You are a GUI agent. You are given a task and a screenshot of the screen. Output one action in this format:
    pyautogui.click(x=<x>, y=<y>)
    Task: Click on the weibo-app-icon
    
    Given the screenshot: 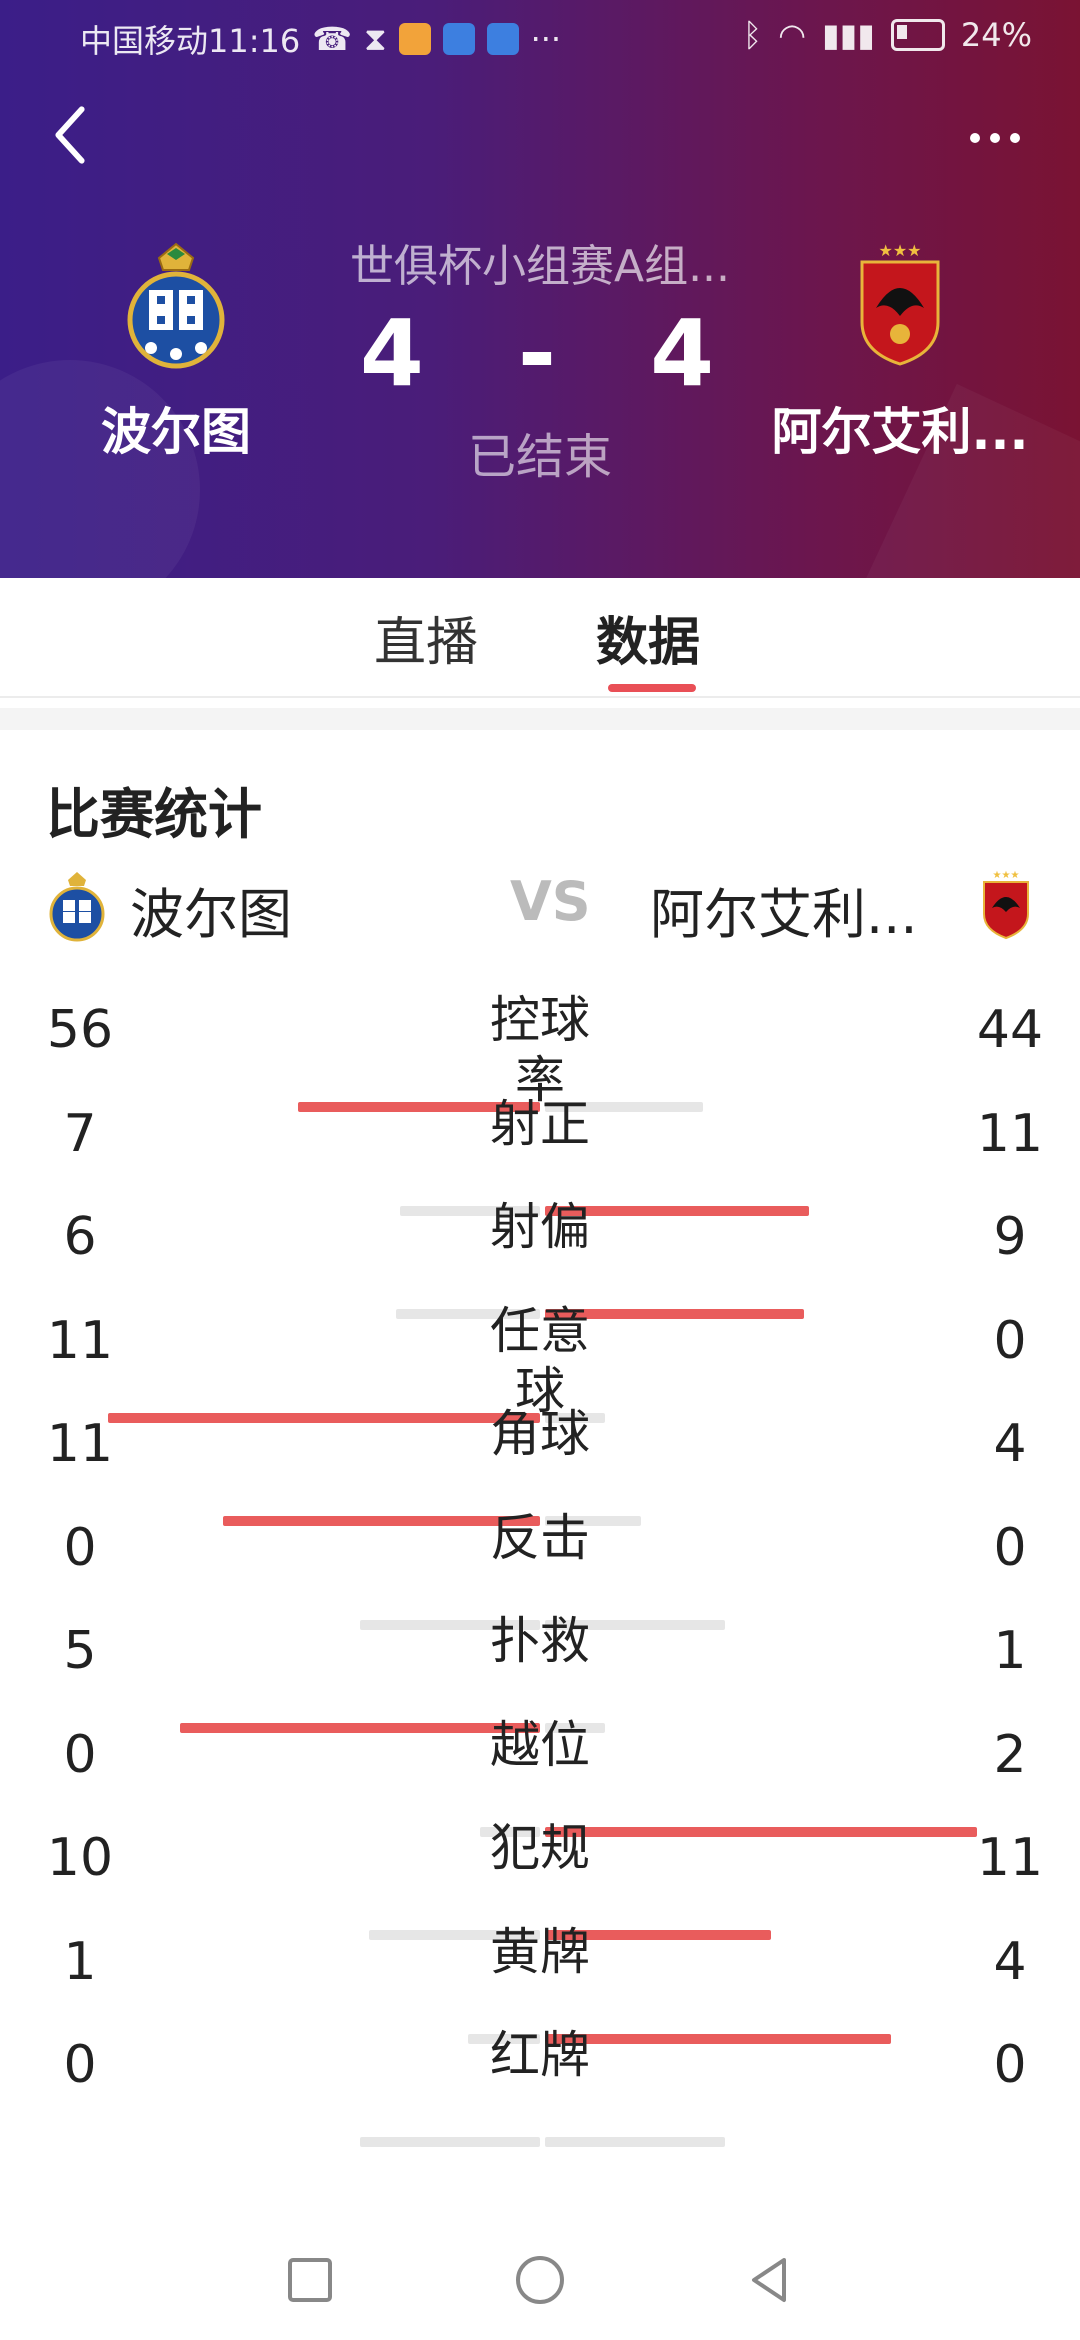 What is the action you would take?
    pyautogui.click(x=414, y=39)
    